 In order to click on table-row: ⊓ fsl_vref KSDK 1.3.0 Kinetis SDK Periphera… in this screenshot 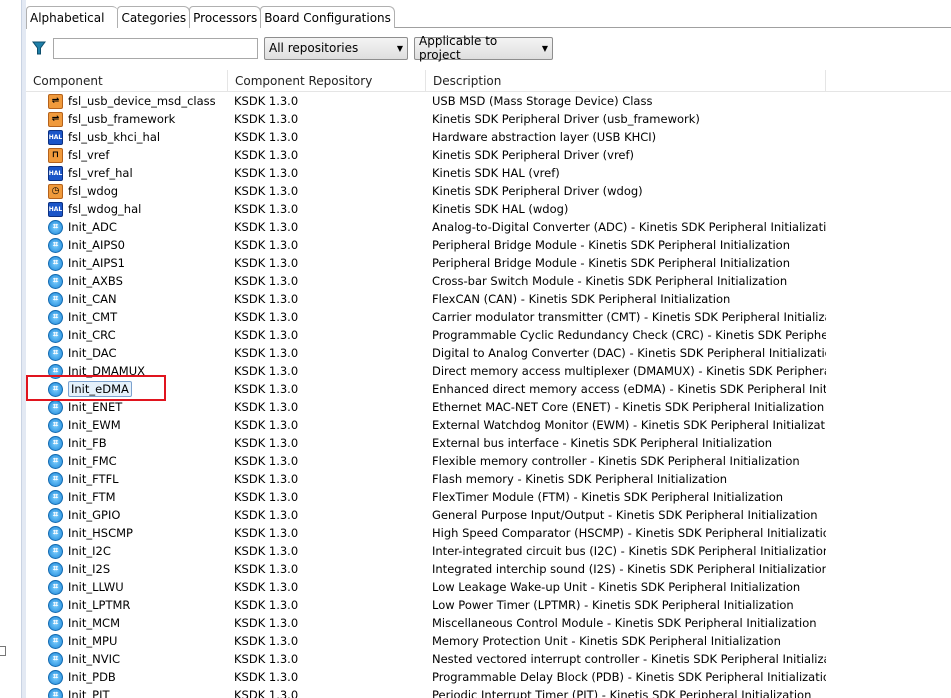, I will do `click(488, 155)`.